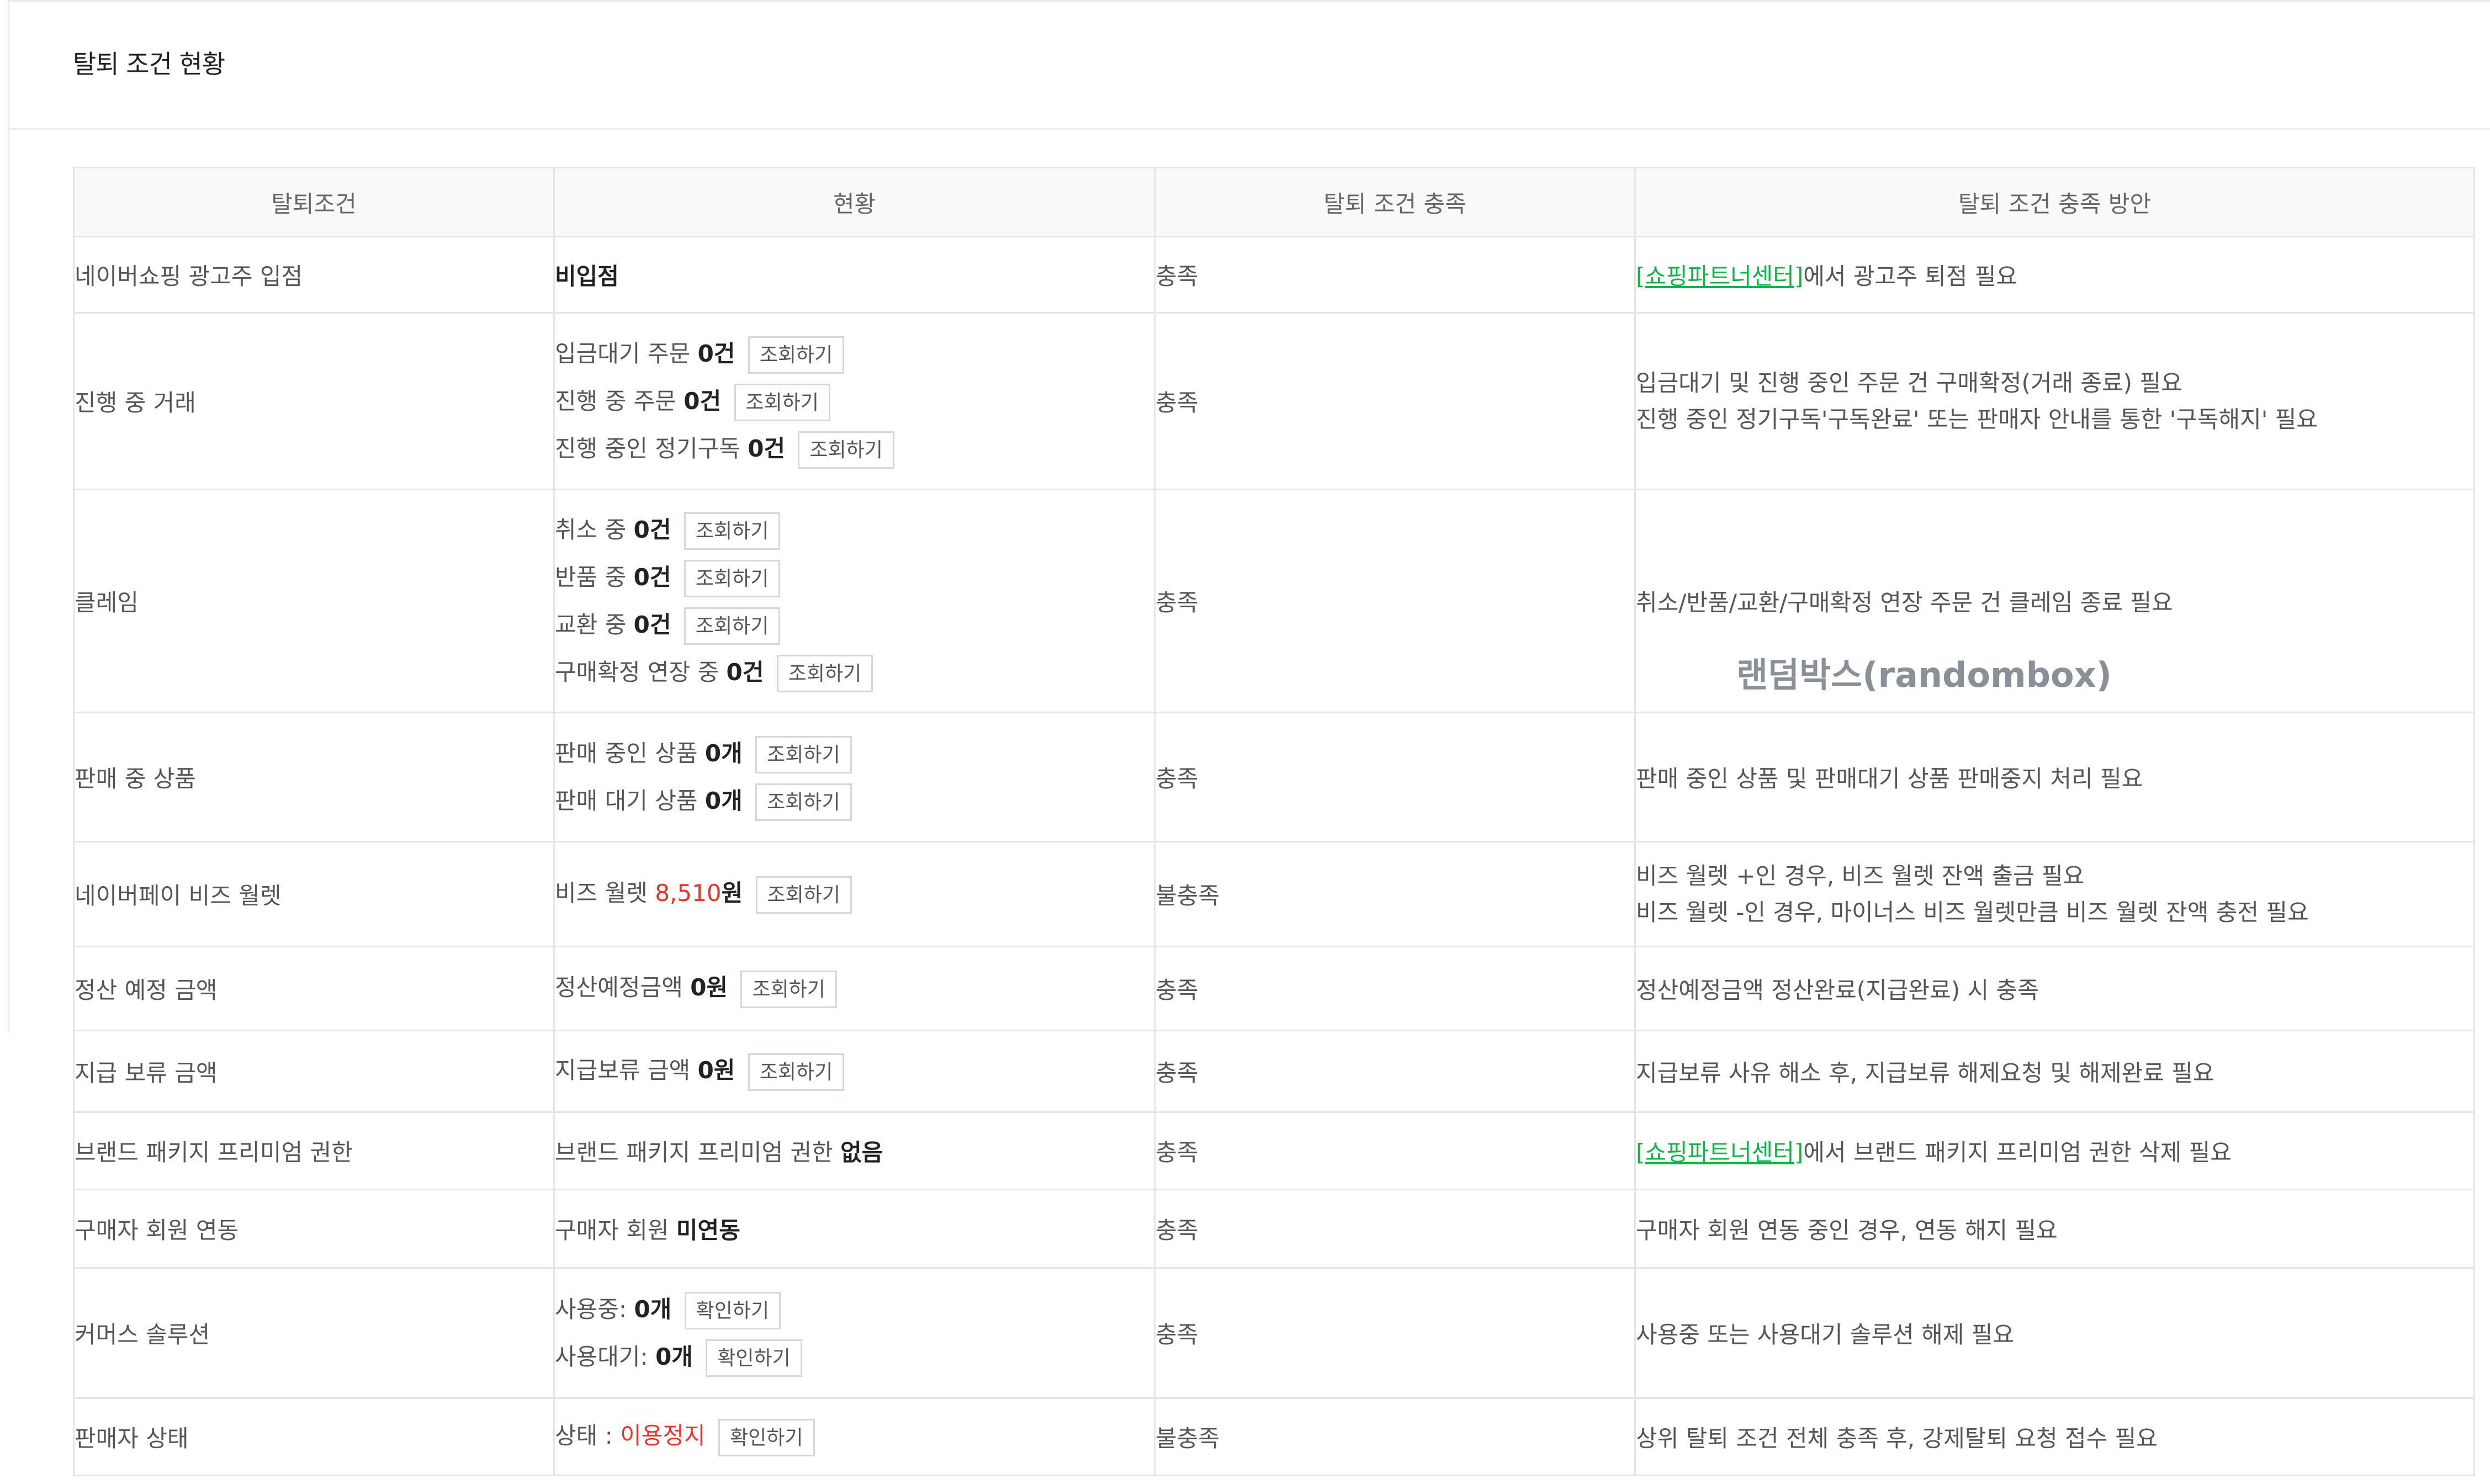 The height and width of the screenshot is (1484, 2490). Describe the element at coordinates (619, 988) in the screenshot. I see `status-label: 정산예정금액` at that location.